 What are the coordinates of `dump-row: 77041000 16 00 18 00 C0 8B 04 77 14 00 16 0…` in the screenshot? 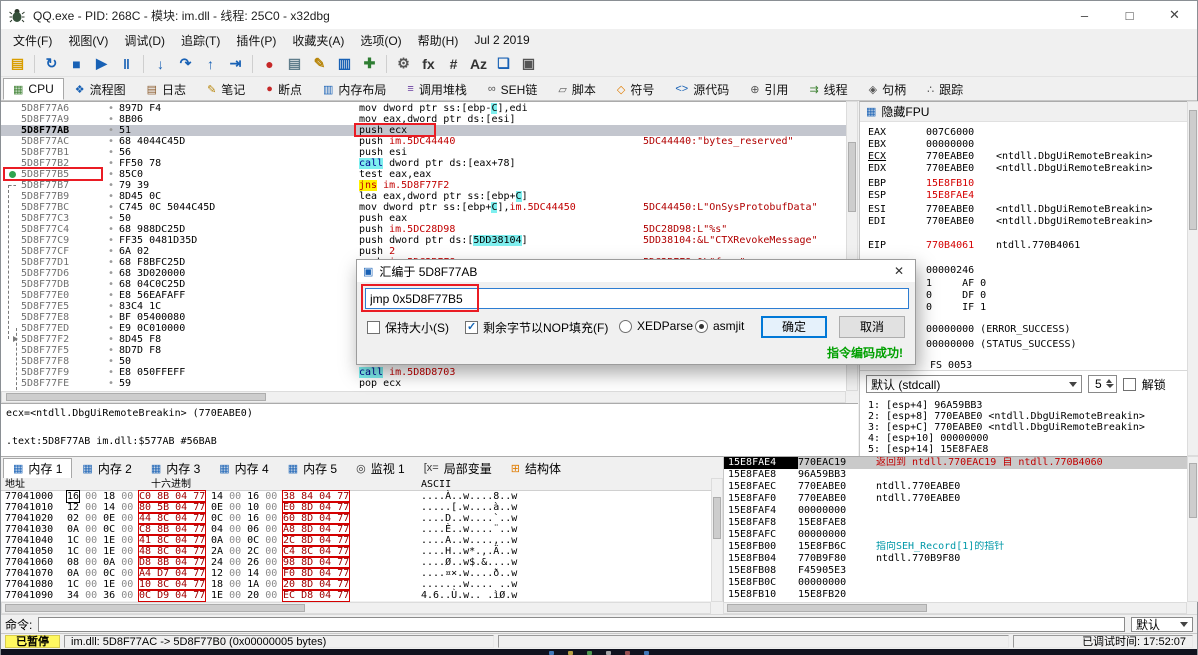 It's located at (356, 496).